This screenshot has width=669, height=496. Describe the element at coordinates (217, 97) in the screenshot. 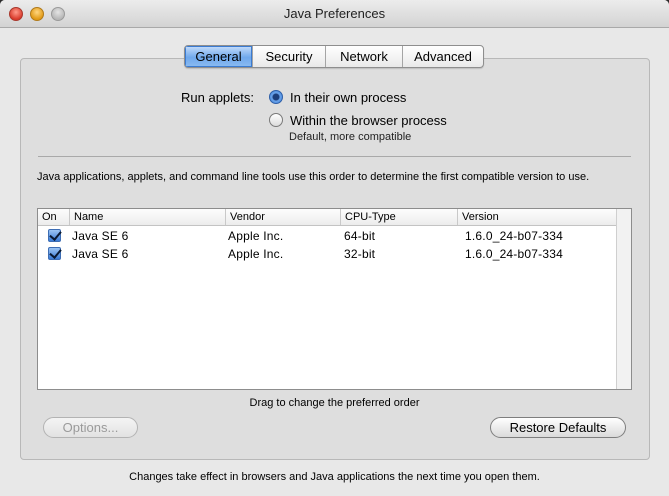

I see `run-applets-label: Run applets:` at that location.